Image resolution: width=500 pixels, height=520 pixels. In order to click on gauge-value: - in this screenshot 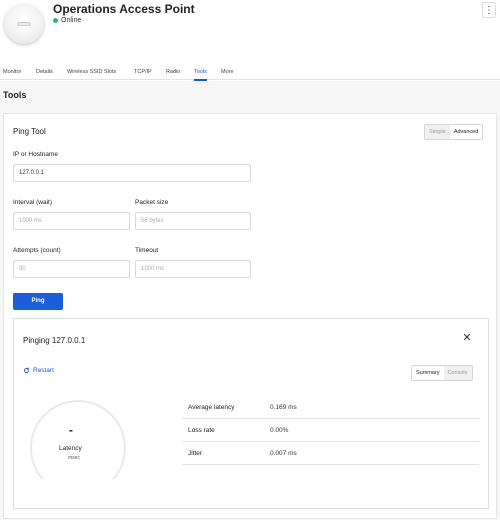, I will do `click(71, 430)`.